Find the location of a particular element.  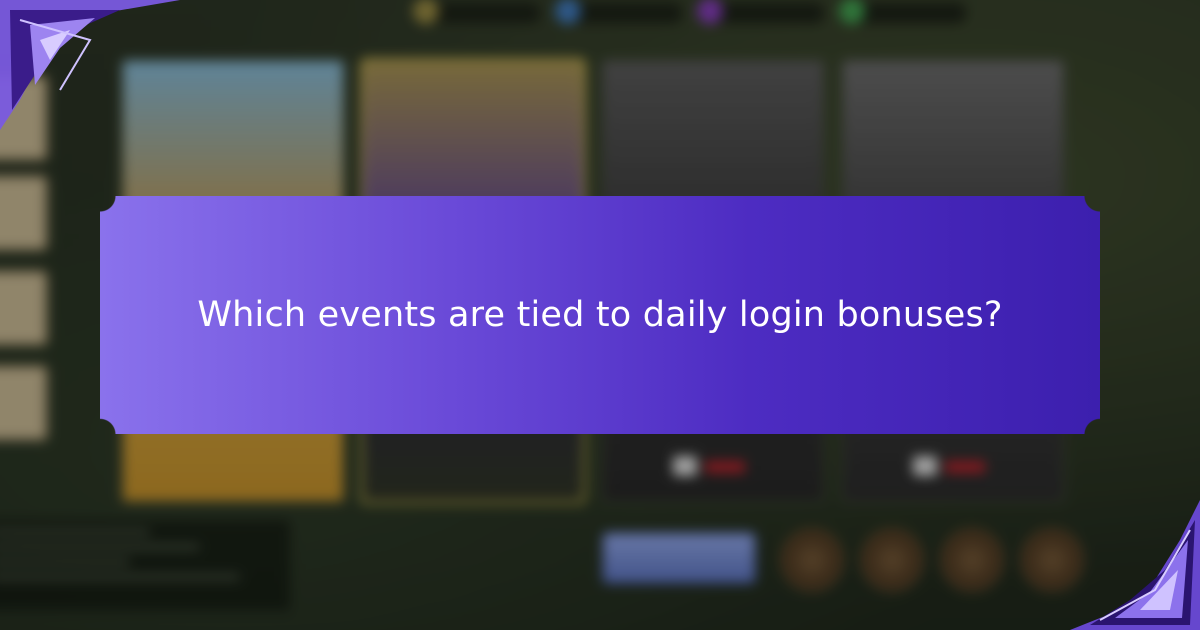

enter-button is located at coordinates (679, 558).